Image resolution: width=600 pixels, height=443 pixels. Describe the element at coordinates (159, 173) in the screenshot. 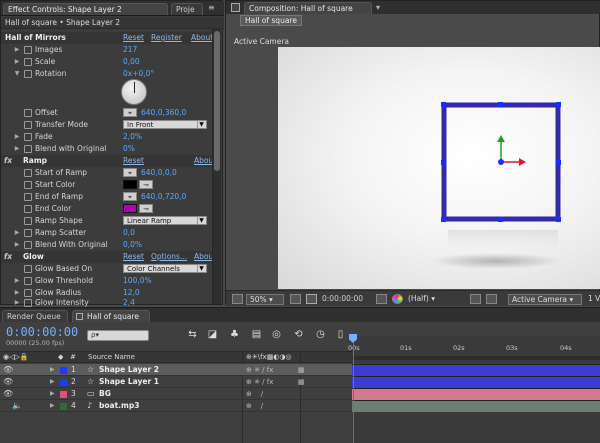

I see `prop-value: 640,0,0,0` at that location.